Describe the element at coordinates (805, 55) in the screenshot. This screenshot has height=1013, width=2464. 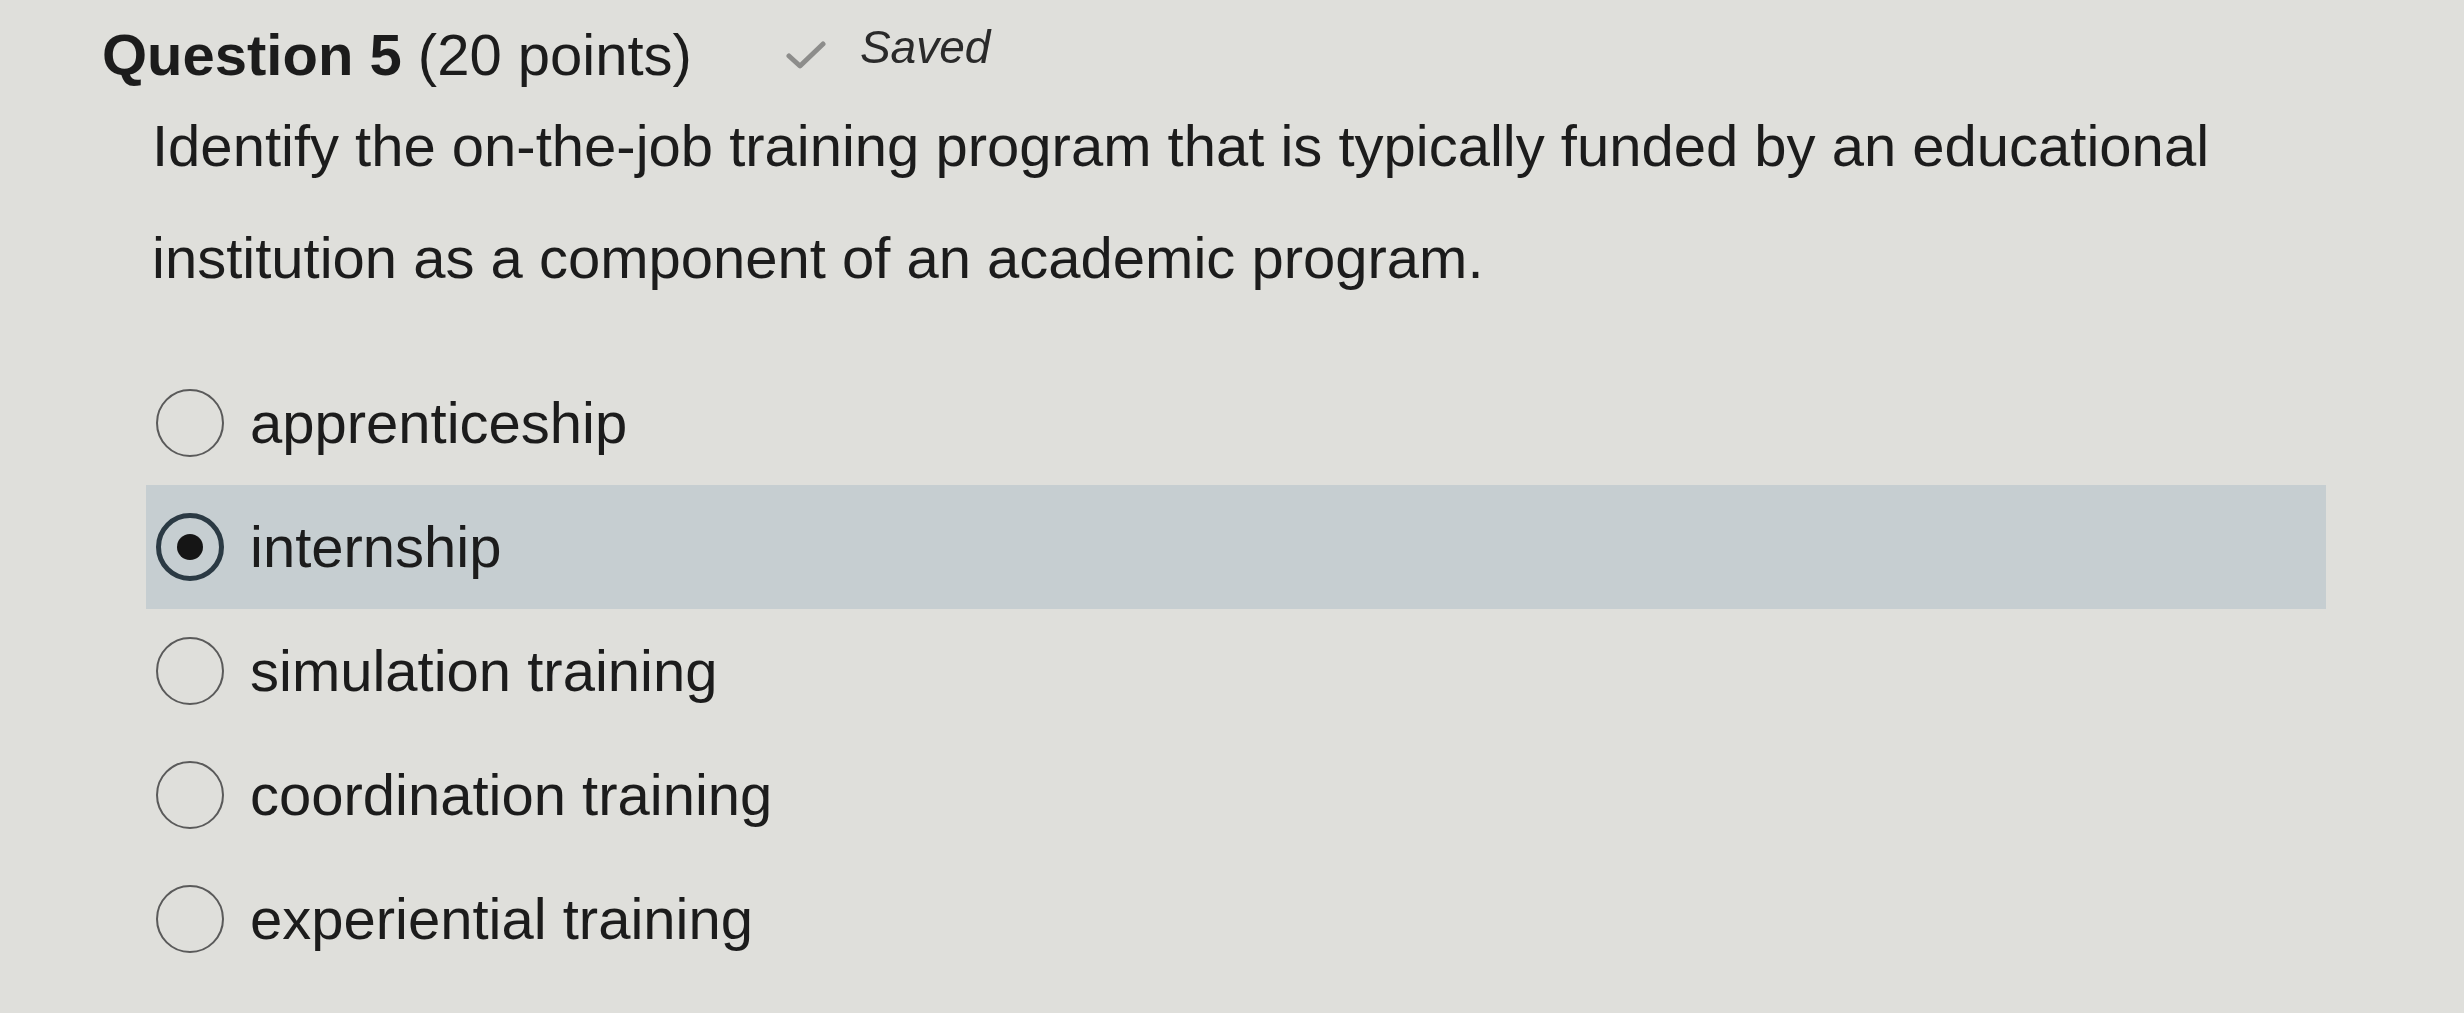
I see `checkmark-icon` at that location.